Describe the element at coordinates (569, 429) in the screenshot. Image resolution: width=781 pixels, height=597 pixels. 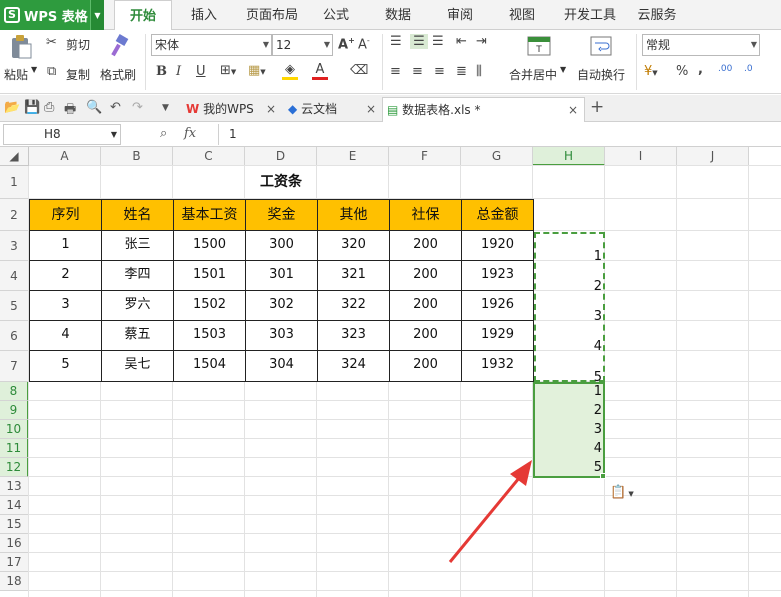
I see `h-pasted-cell: 3` at that location.